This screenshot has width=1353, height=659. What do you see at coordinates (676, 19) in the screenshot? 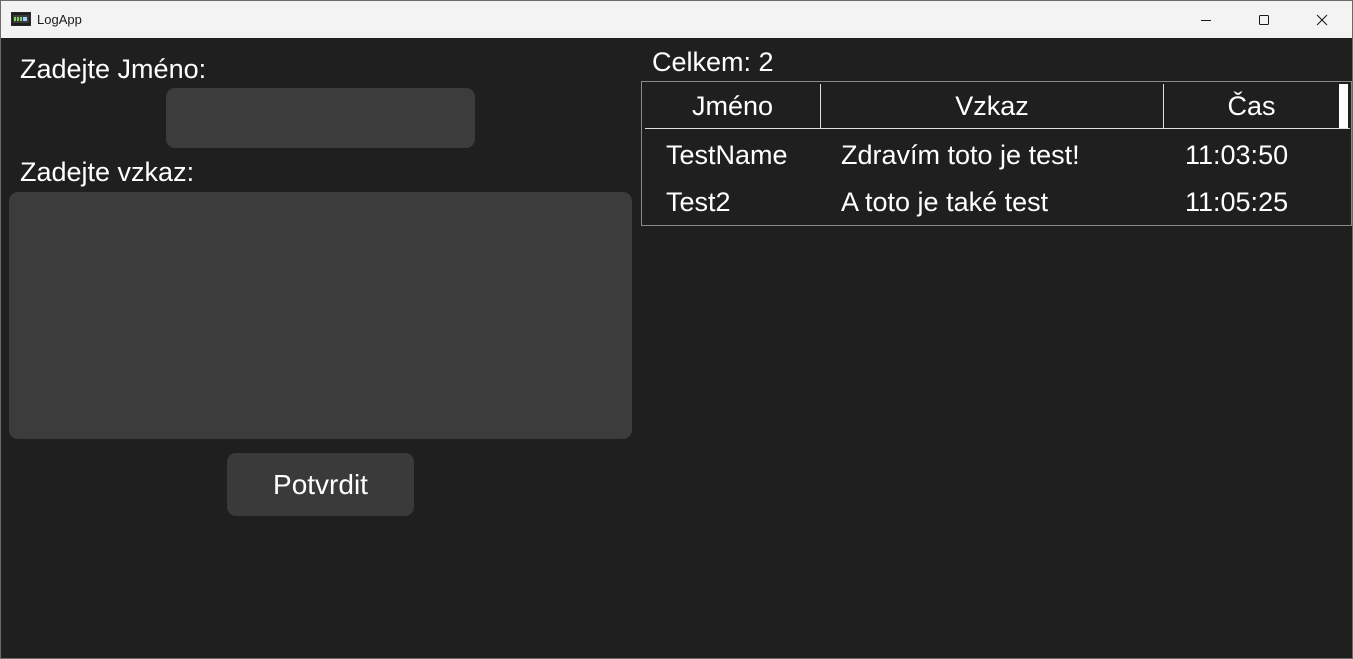
I see `title-bar: LogApp` at bounding box center [676, 19].